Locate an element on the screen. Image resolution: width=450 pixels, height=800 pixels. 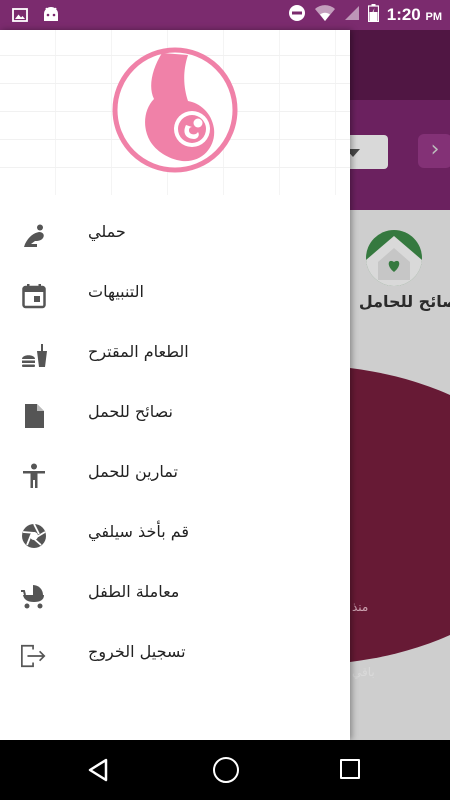
menu-item-baby-care: معاملة الطفل is located at coordinates (175, 595).